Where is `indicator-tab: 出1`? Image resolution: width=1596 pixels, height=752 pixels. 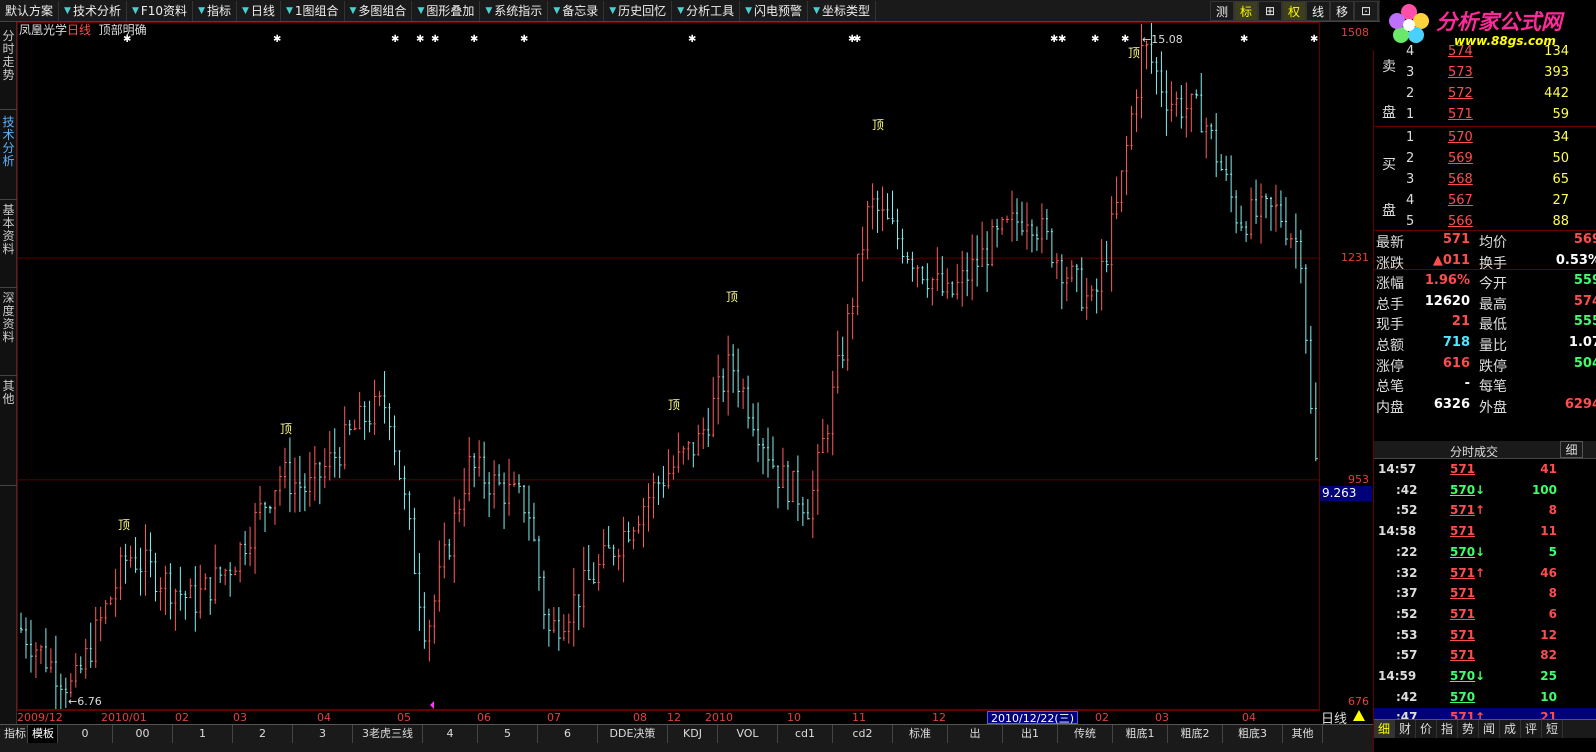 indicator-tab: 出1 is located at coordinates (1030, 734).